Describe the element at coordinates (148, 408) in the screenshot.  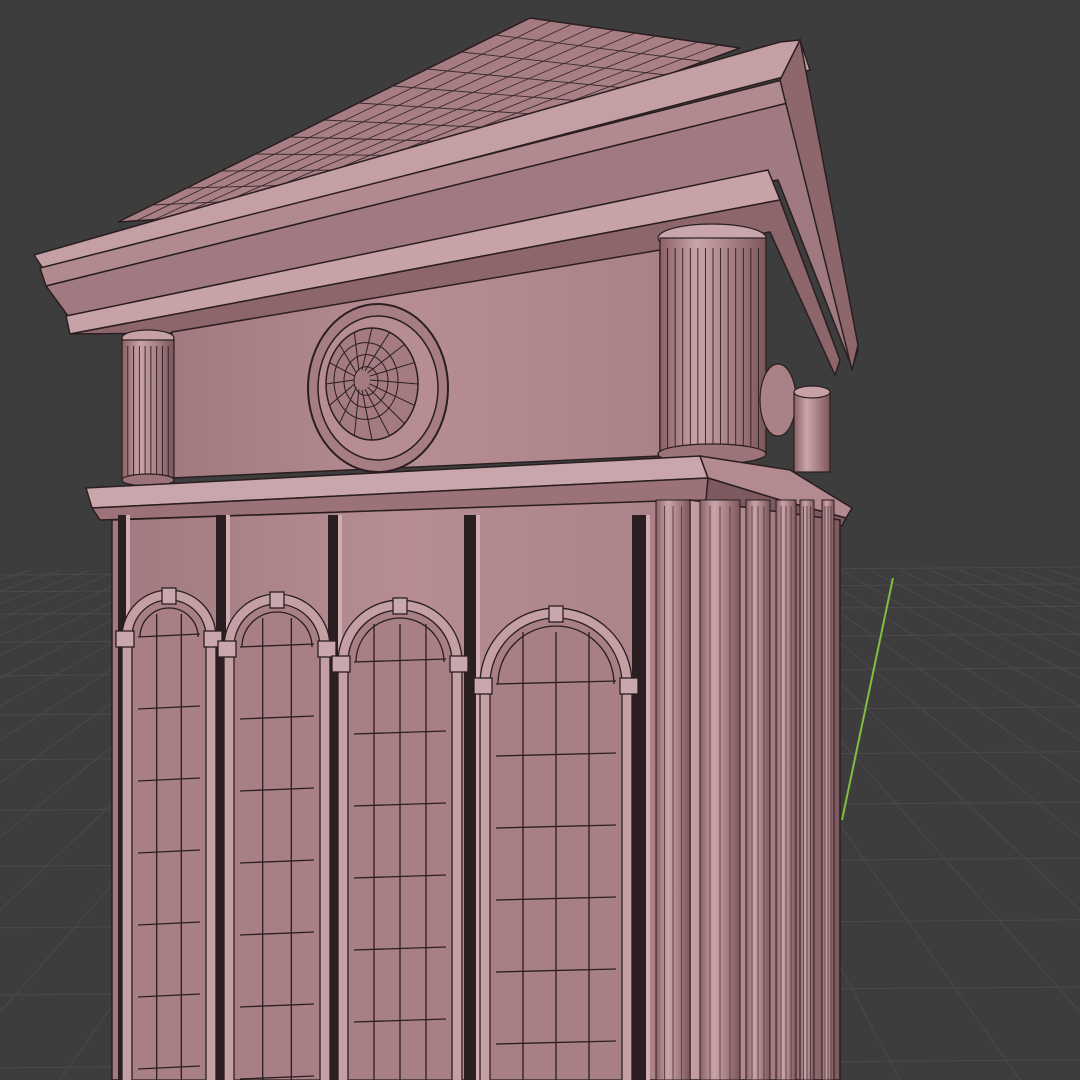
I see `attic-column-left` at that location.